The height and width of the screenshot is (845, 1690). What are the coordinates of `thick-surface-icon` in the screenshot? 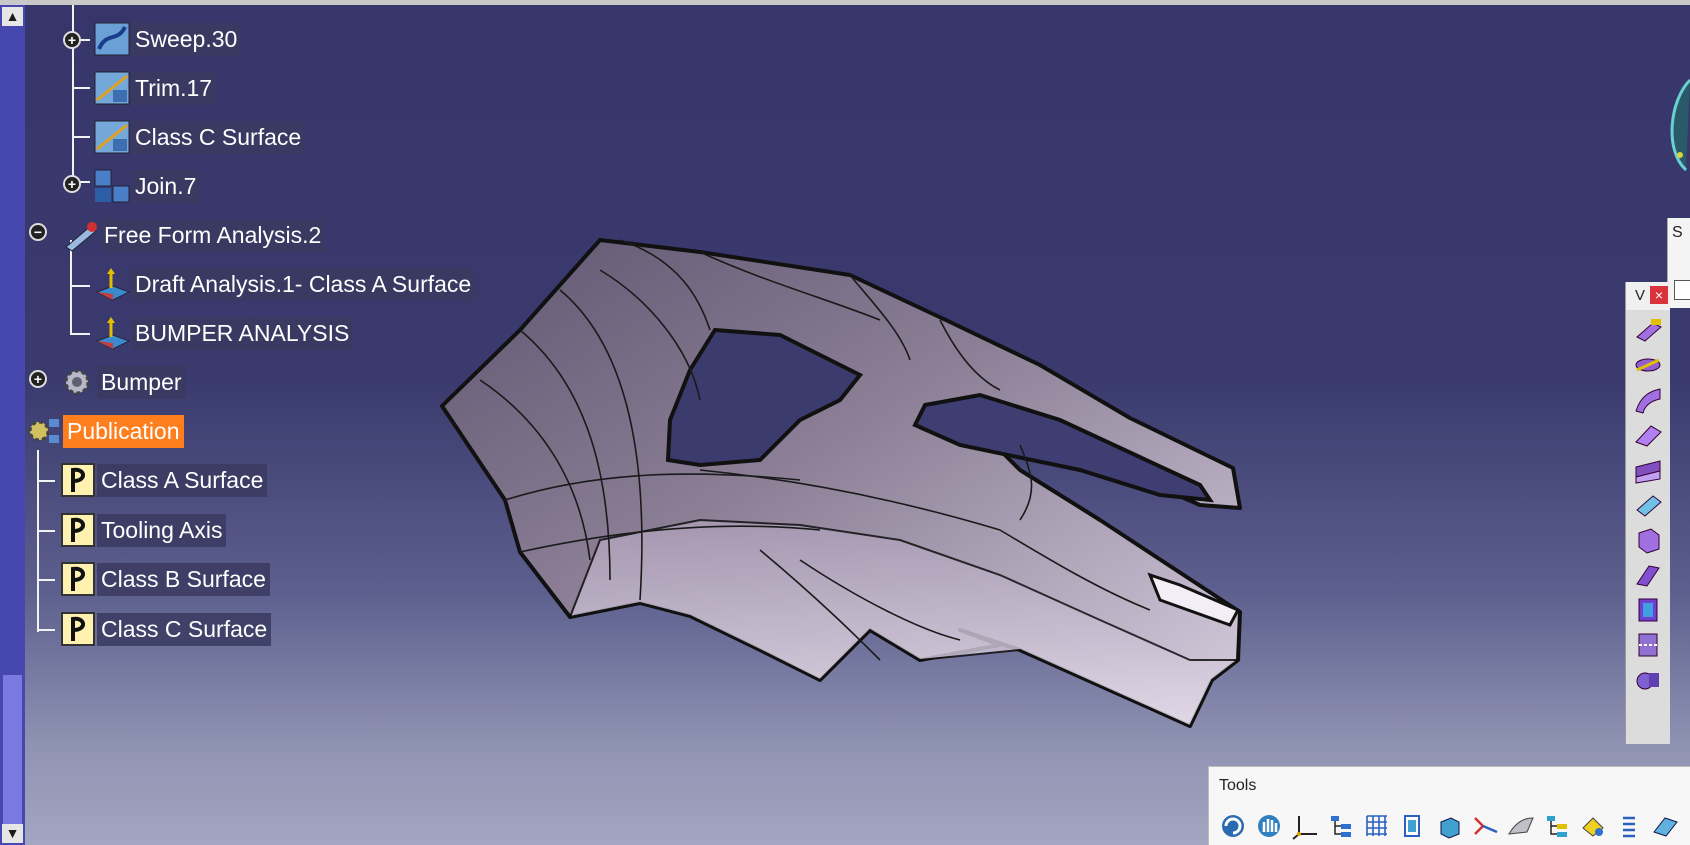 It's located at (1648, 575).